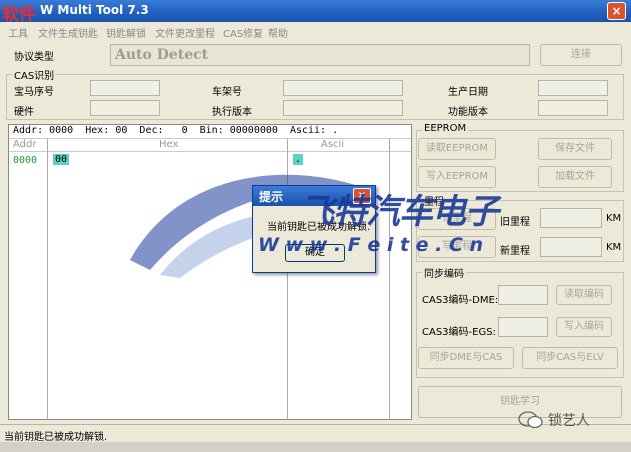 The image size is (631, 452). What do you see at coordinates (34, 74) in the screenshot?
I see `cas-group-title: CAS识别` at bounding box center [34, 74].